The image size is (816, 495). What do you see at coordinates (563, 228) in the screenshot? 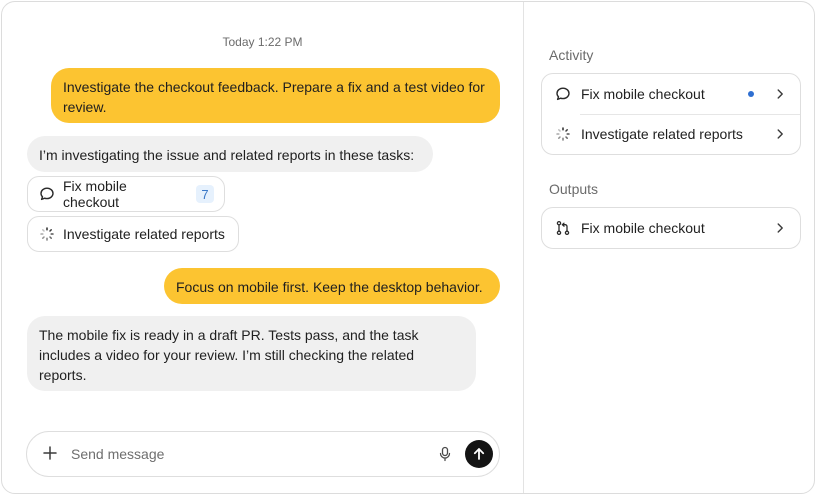
I see `pull-request-icon` at bounding box center [563, 228].